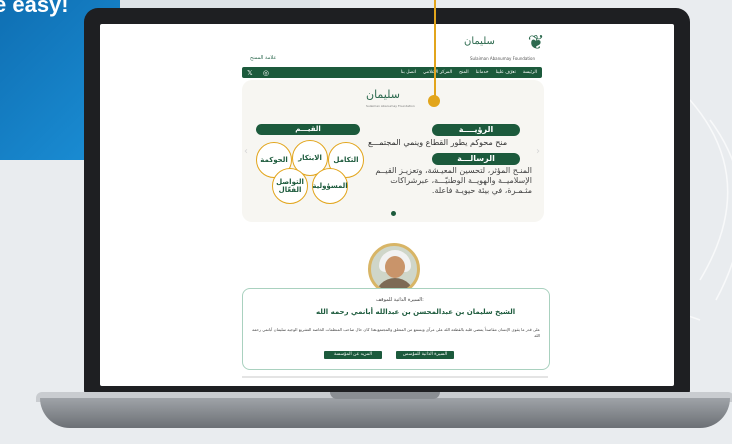  What do you see at coordinates (476, 159) in the screenshot?
I see `mission-title: الرسالـــة` at bounding box center [476, 159].